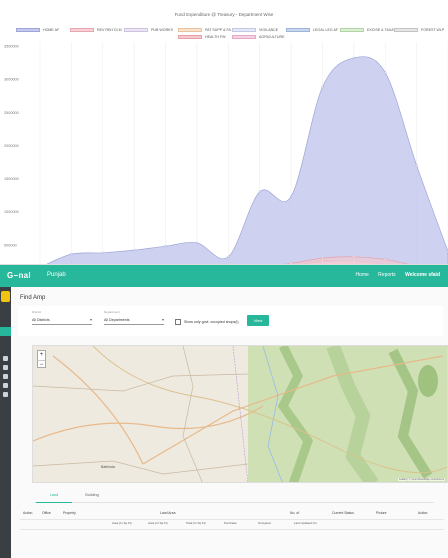 This screenshot has width=448, height=558. I want to click on col-no-of: No. of, so click(295, 513).